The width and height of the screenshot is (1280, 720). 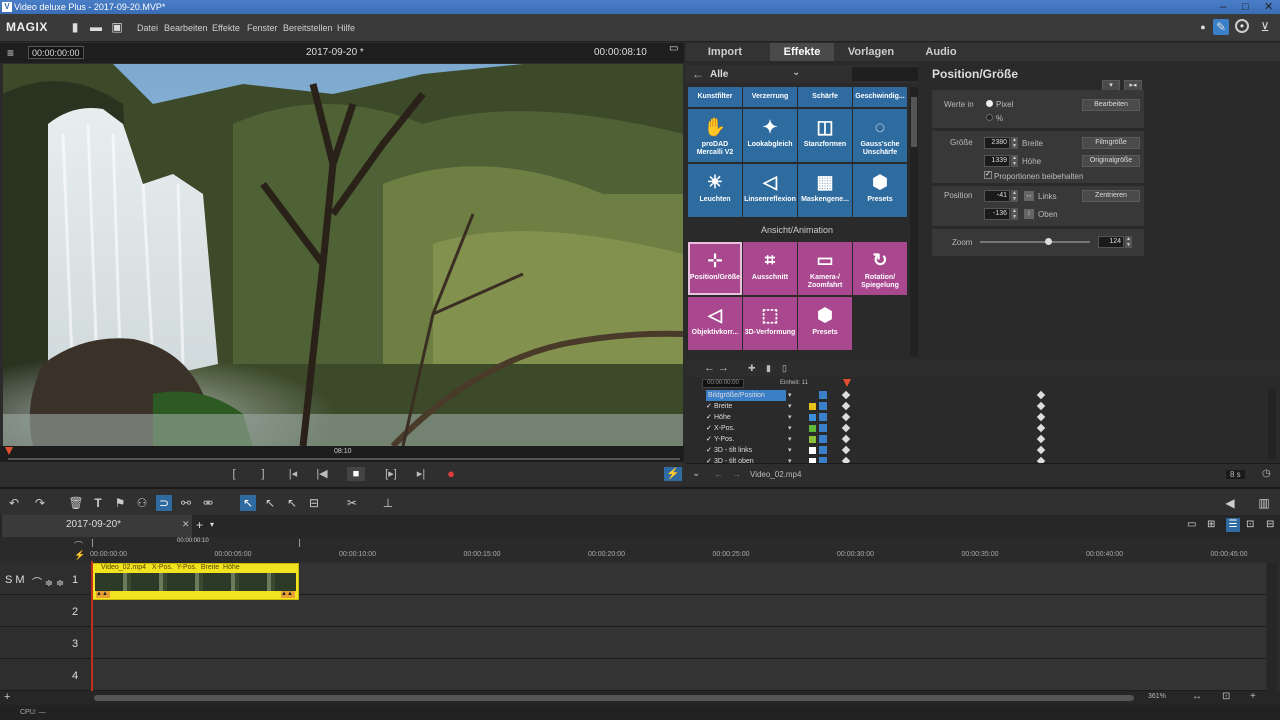 I want to click on detach-icon: ▭, so click(x=673, y=48).